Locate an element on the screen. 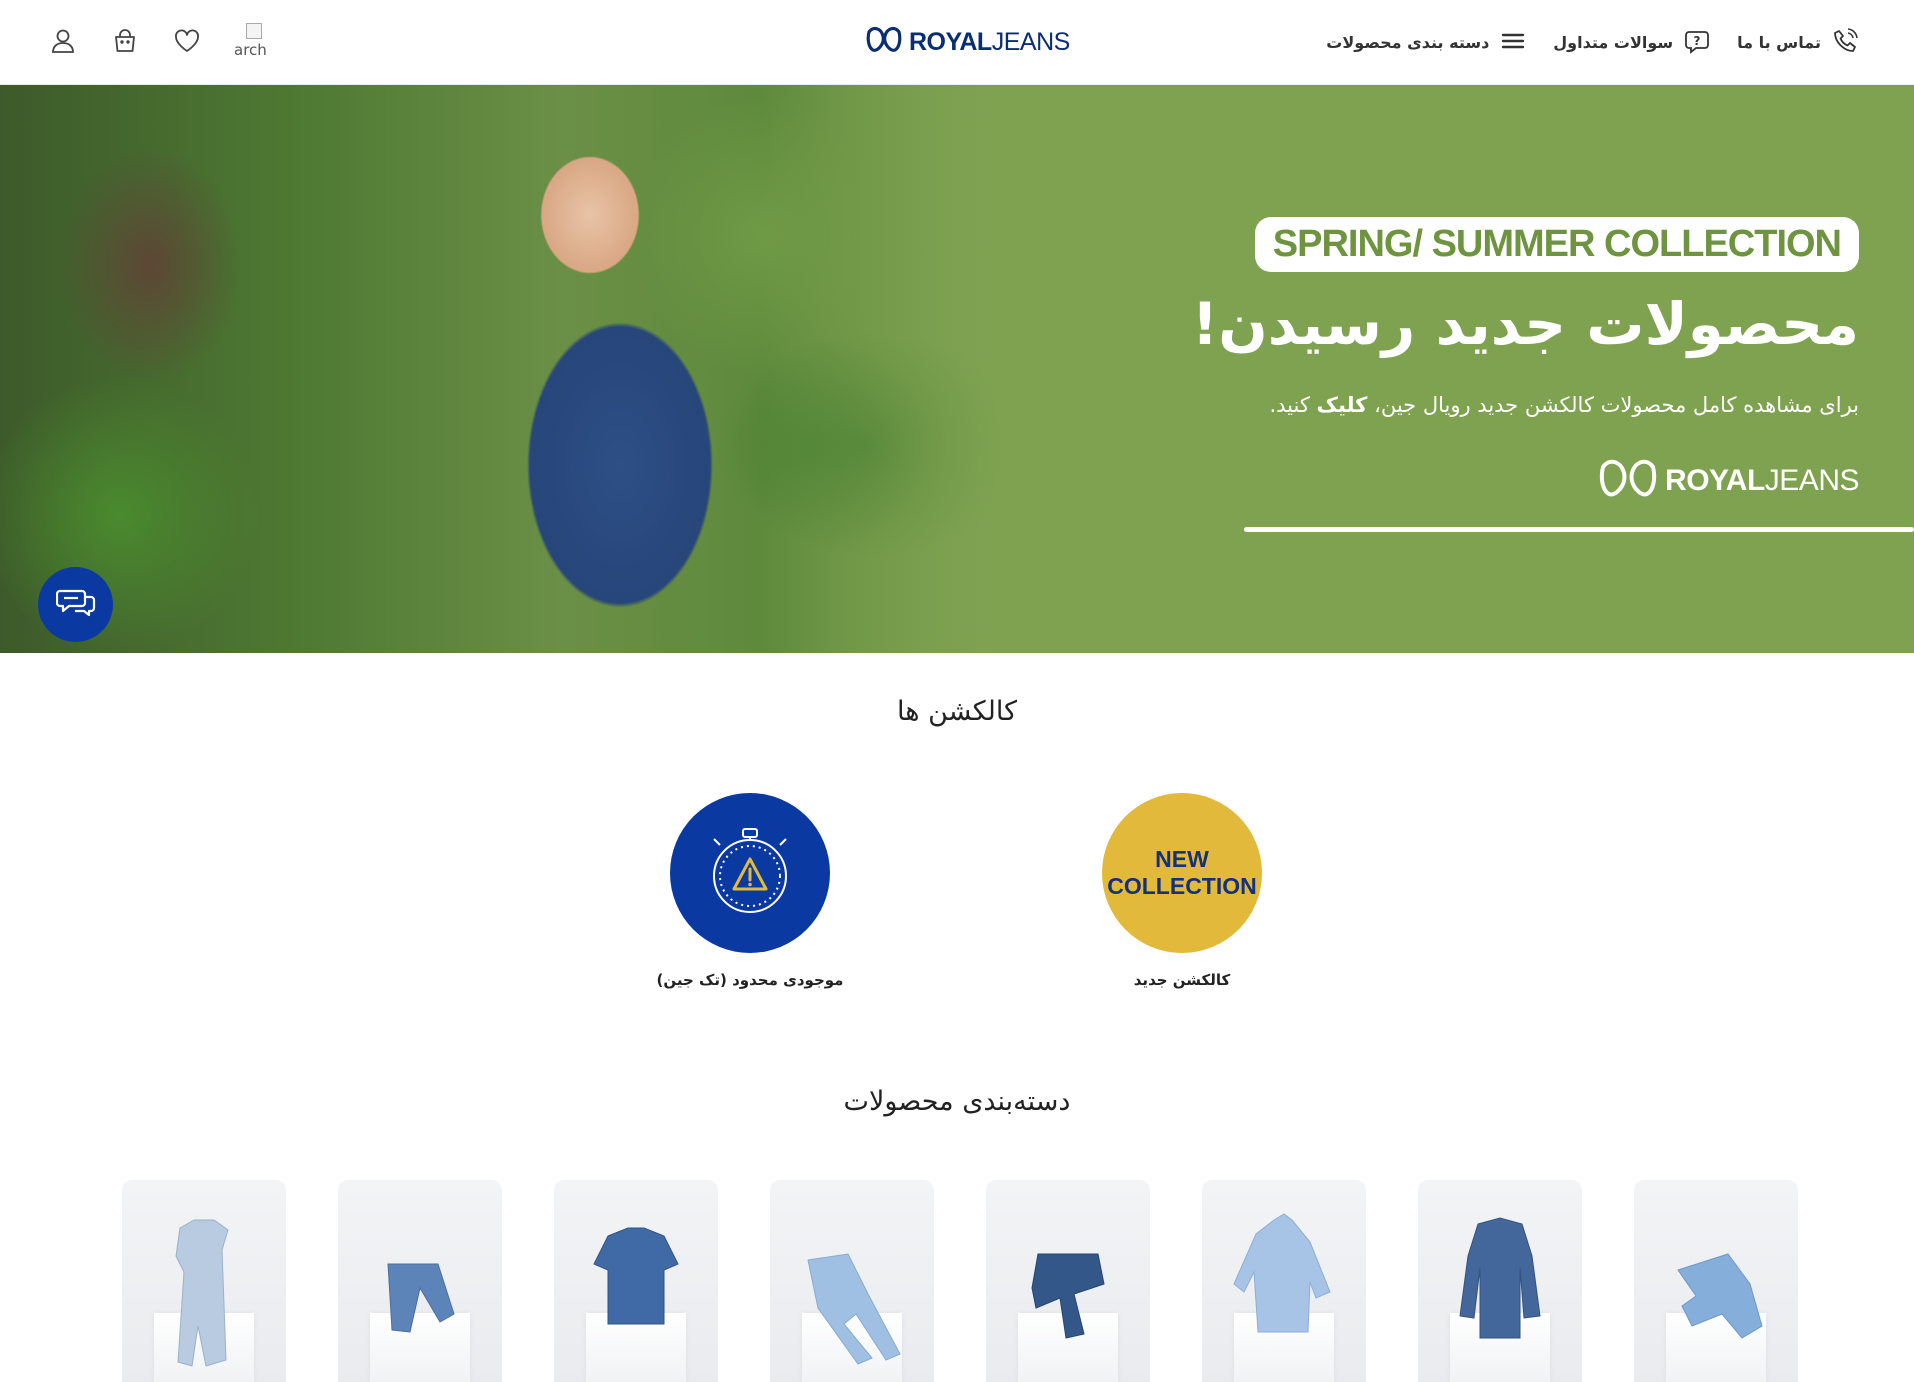  long-denim-dress-image is located at coordinates (202, 1293).